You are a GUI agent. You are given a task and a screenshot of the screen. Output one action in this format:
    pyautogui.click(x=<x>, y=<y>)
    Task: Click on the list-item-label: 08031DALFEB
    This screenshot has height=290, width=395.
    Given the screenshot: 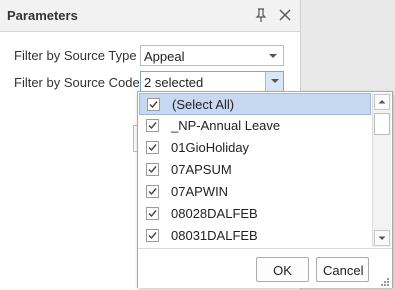 What is the action you would take?
    pyautogui.click(x=214, y=235)
    